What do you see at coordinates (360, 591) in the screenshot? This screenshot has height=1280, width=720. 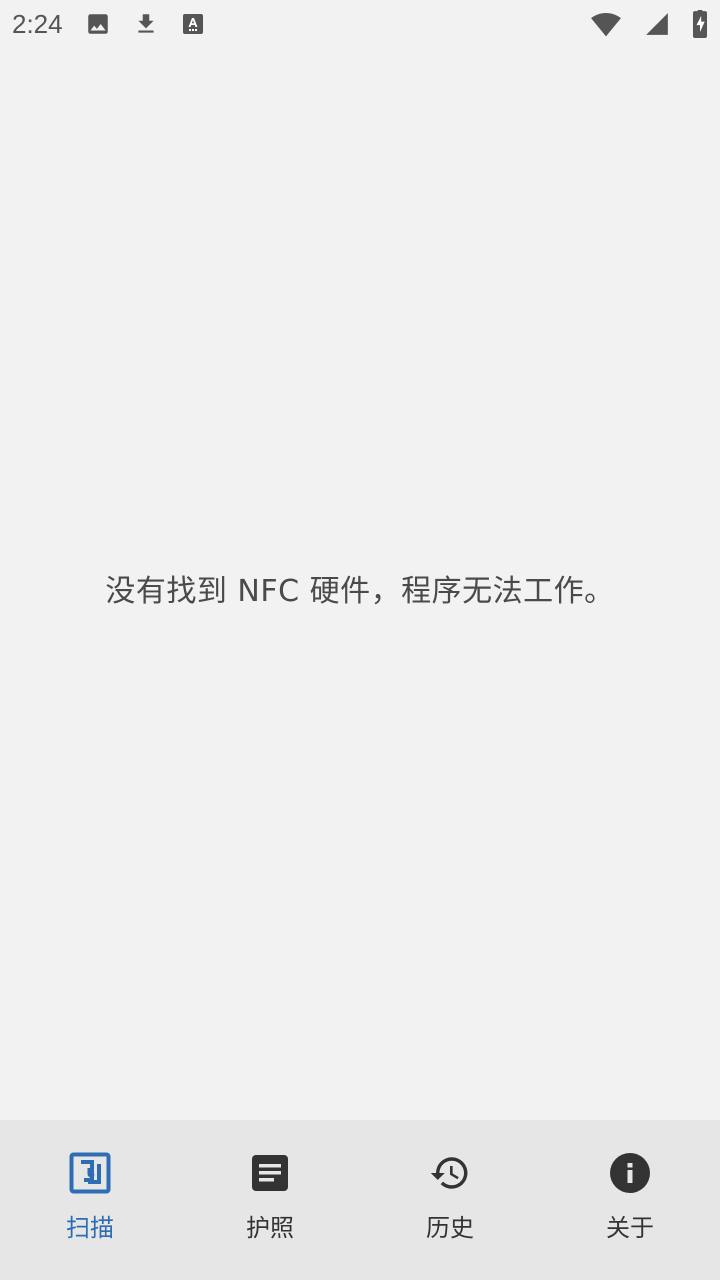 I see `nfc-unavailable-message: 没有找到 NFC 硬件，程序无法工作。` at bounding box center [360, 591].